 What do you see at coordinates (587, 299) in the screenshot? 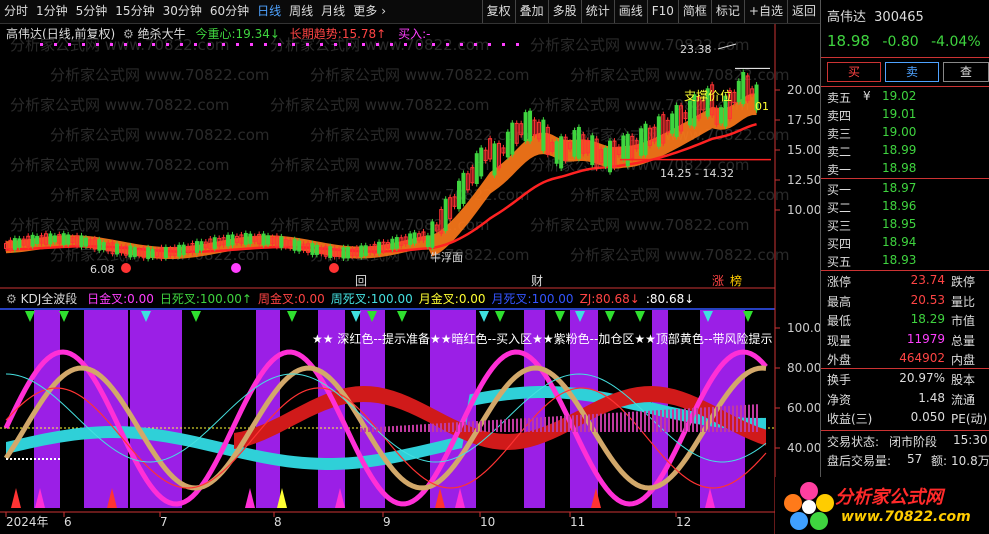
I see `kdj-value-label: ZJ:` at bounding box center [587, 299].